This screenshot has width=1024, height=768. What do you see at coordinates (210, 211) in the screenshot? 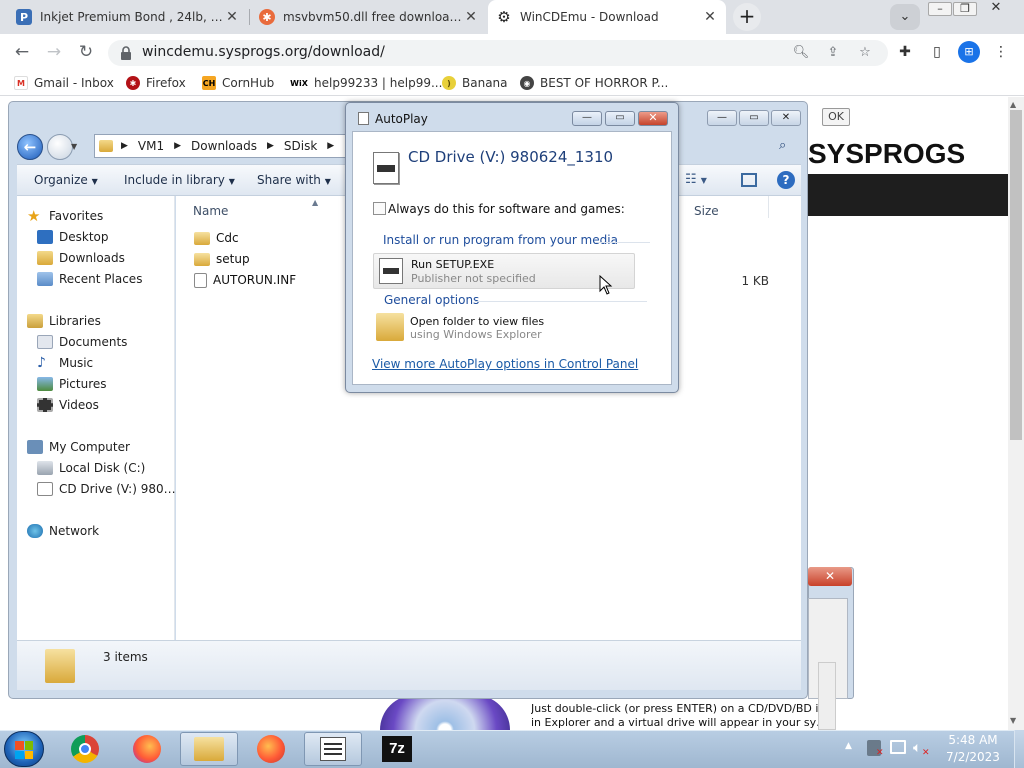
I see `column-header-name: Name` at bounding box center [210, 211].